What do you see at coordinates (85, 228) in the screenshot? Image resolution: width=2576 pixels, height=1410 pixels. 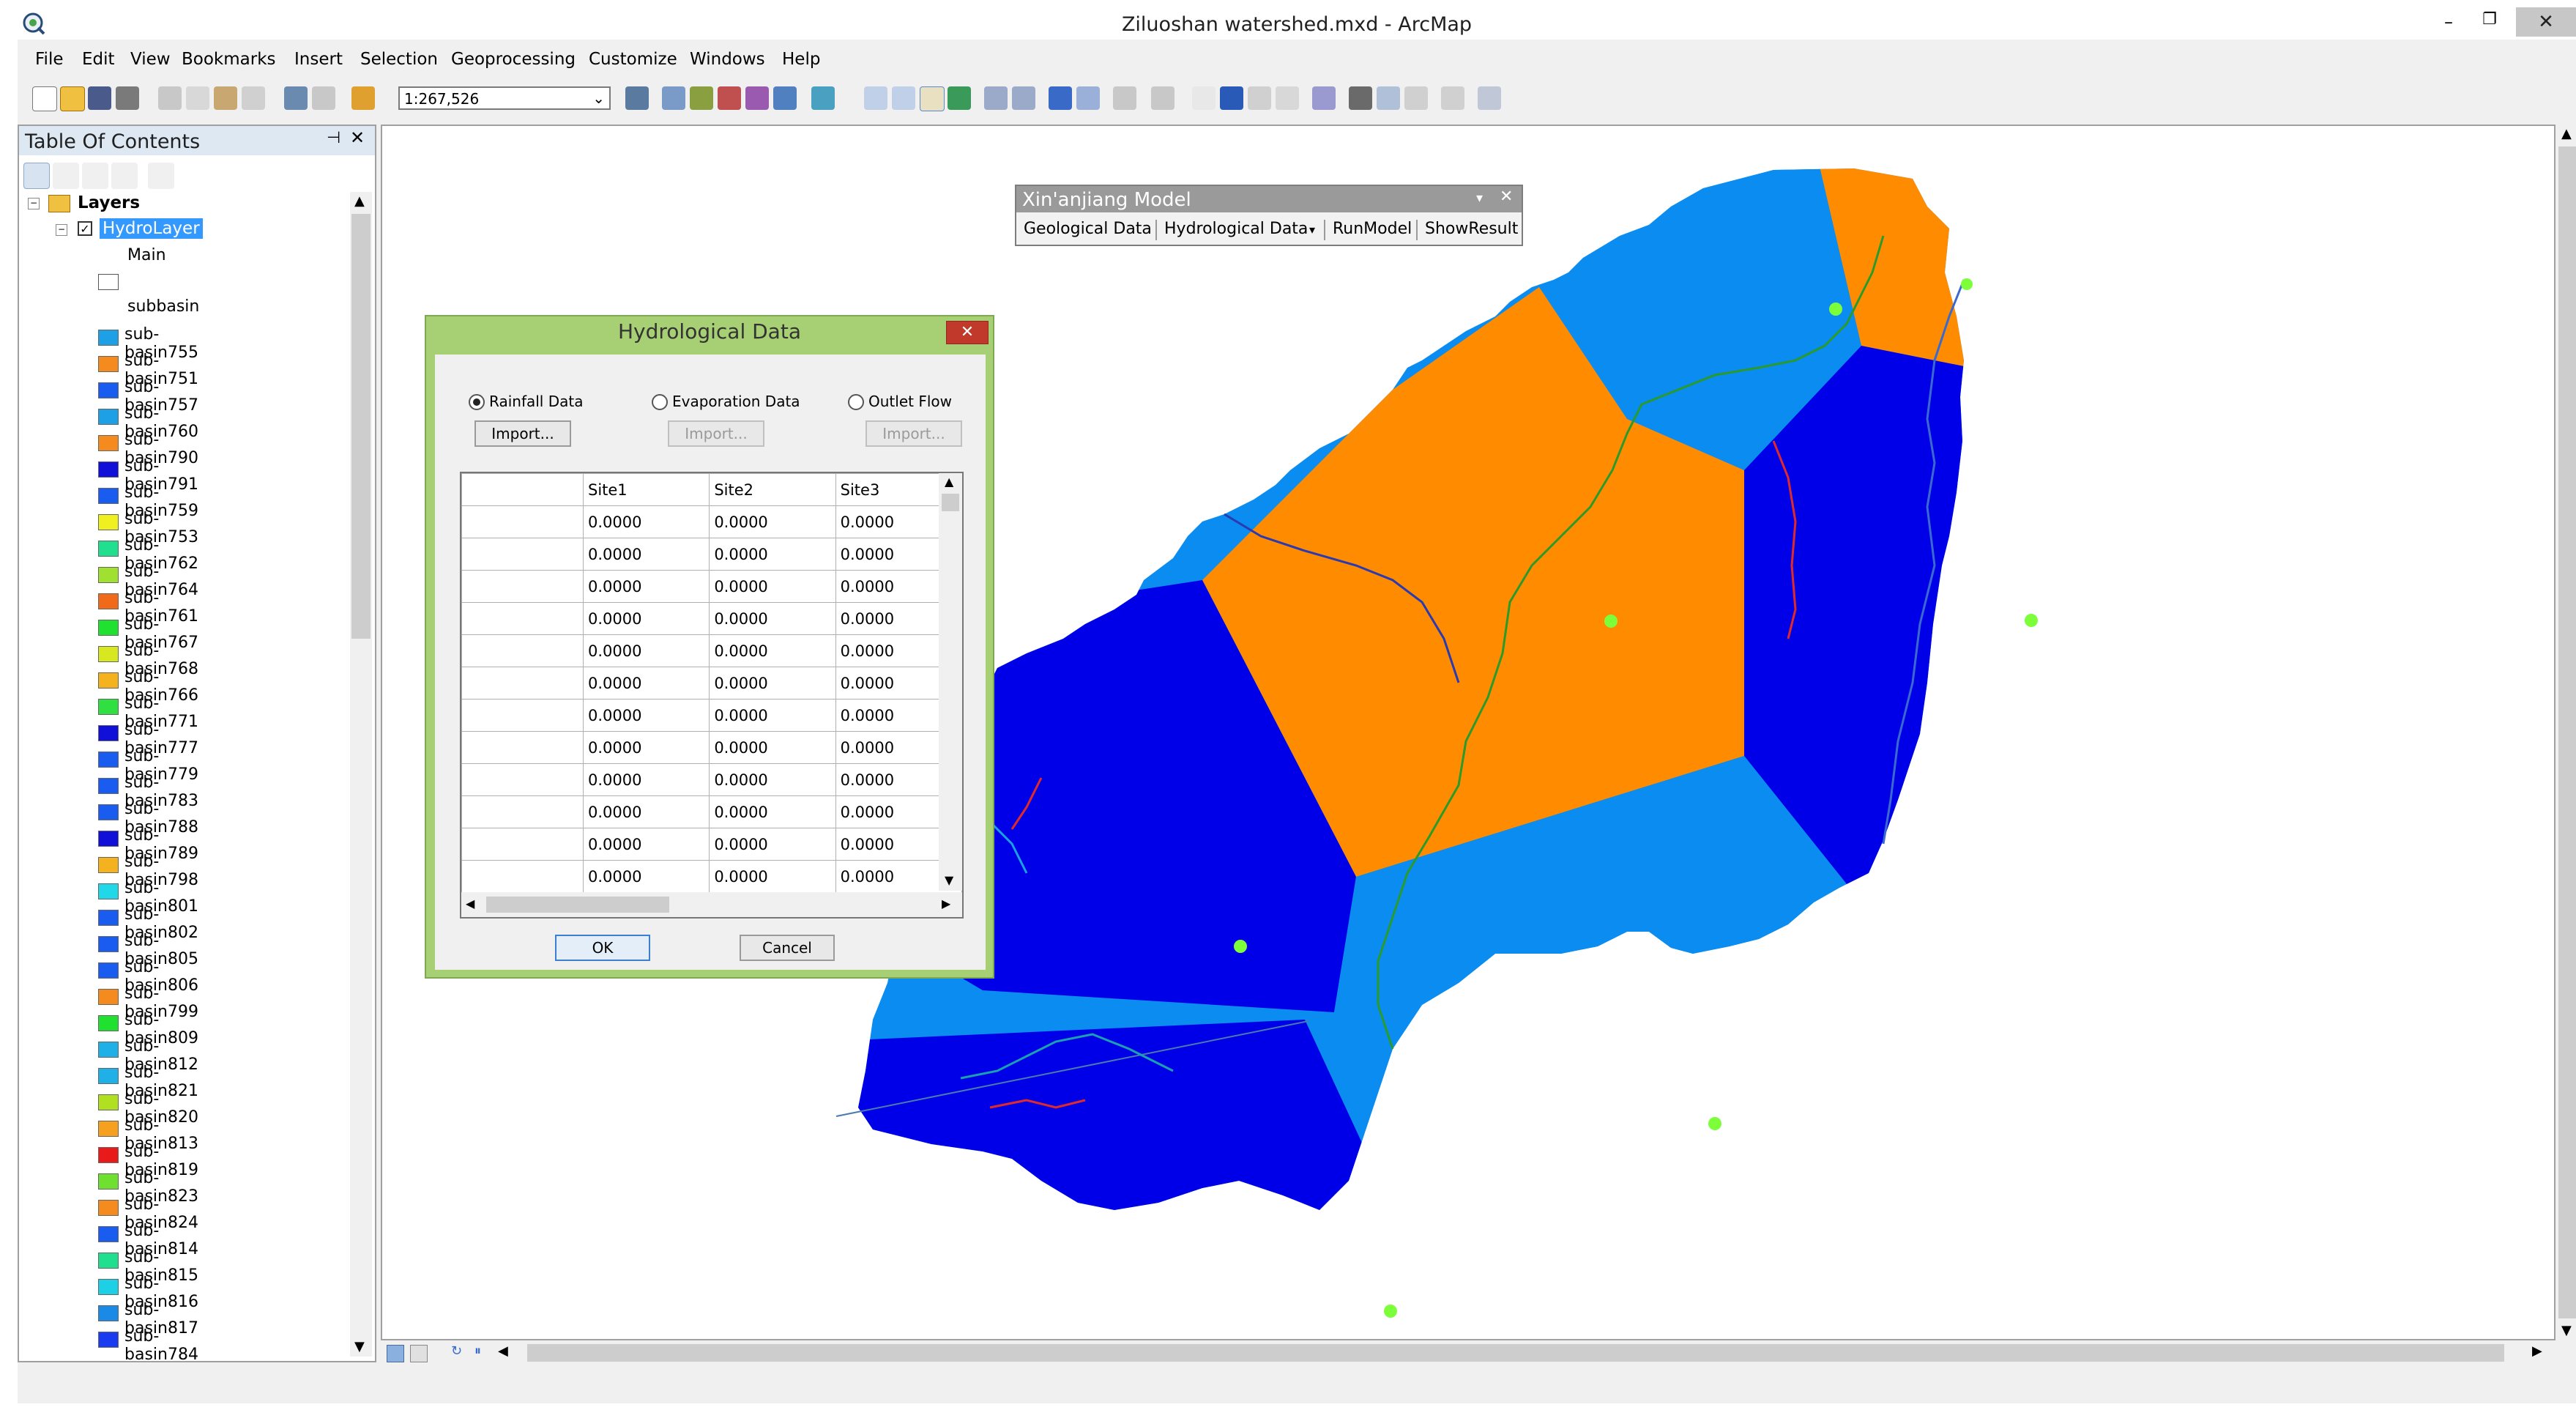 I see `layer-visibility-checkbox: ✓` at bounding box center [85, 228].